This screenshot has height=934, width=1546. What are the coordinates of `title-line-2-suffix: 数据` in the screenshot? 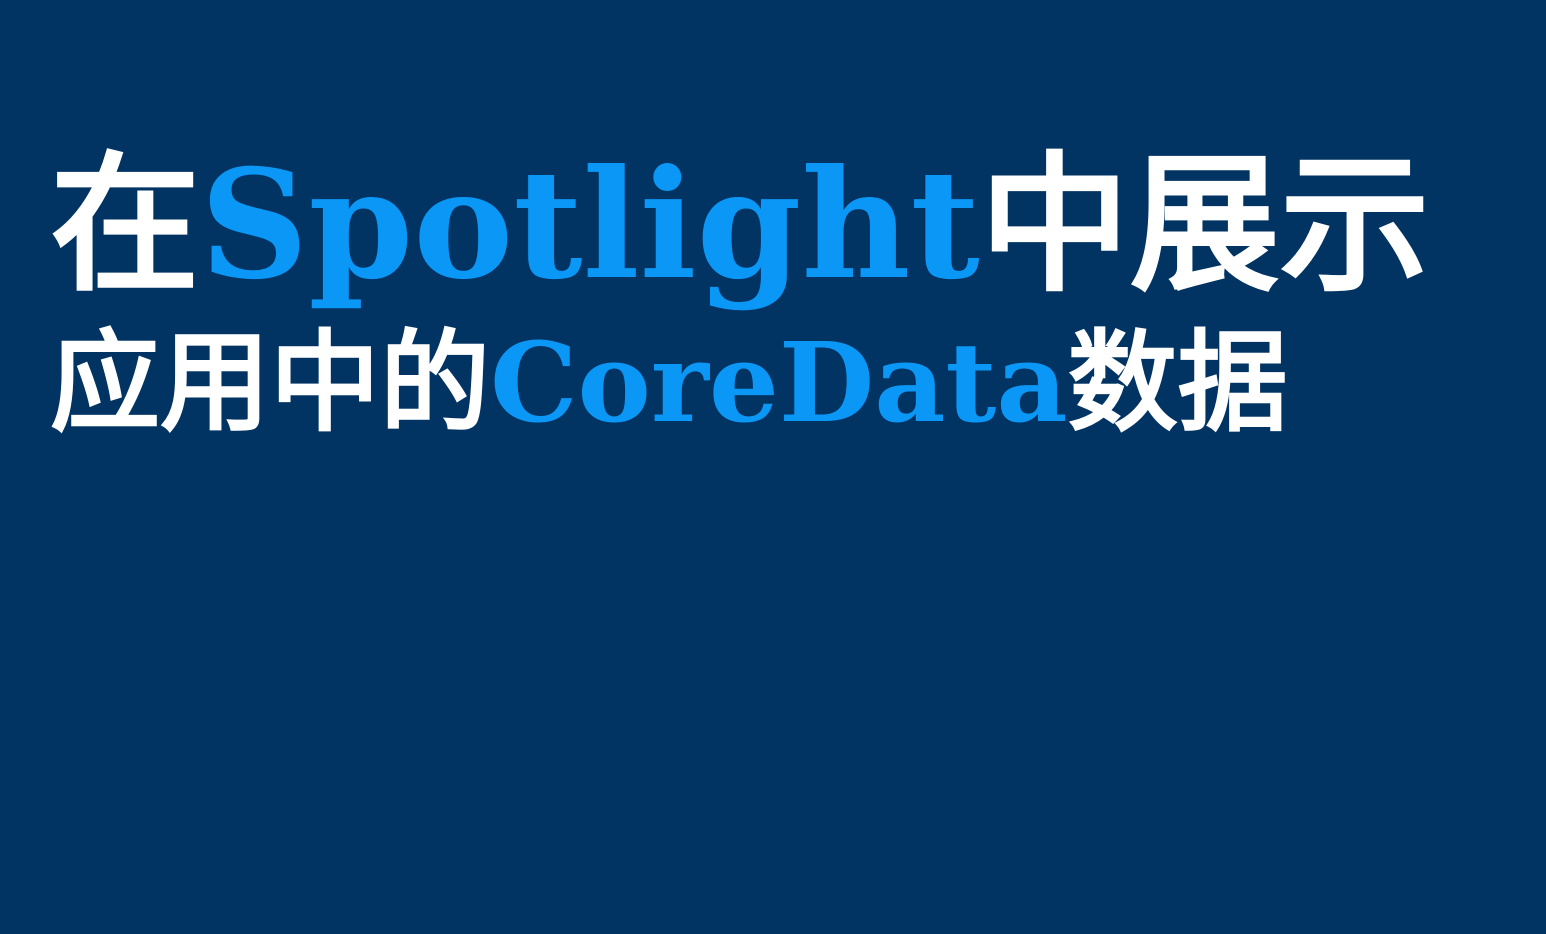 It's located at (1177, 382).